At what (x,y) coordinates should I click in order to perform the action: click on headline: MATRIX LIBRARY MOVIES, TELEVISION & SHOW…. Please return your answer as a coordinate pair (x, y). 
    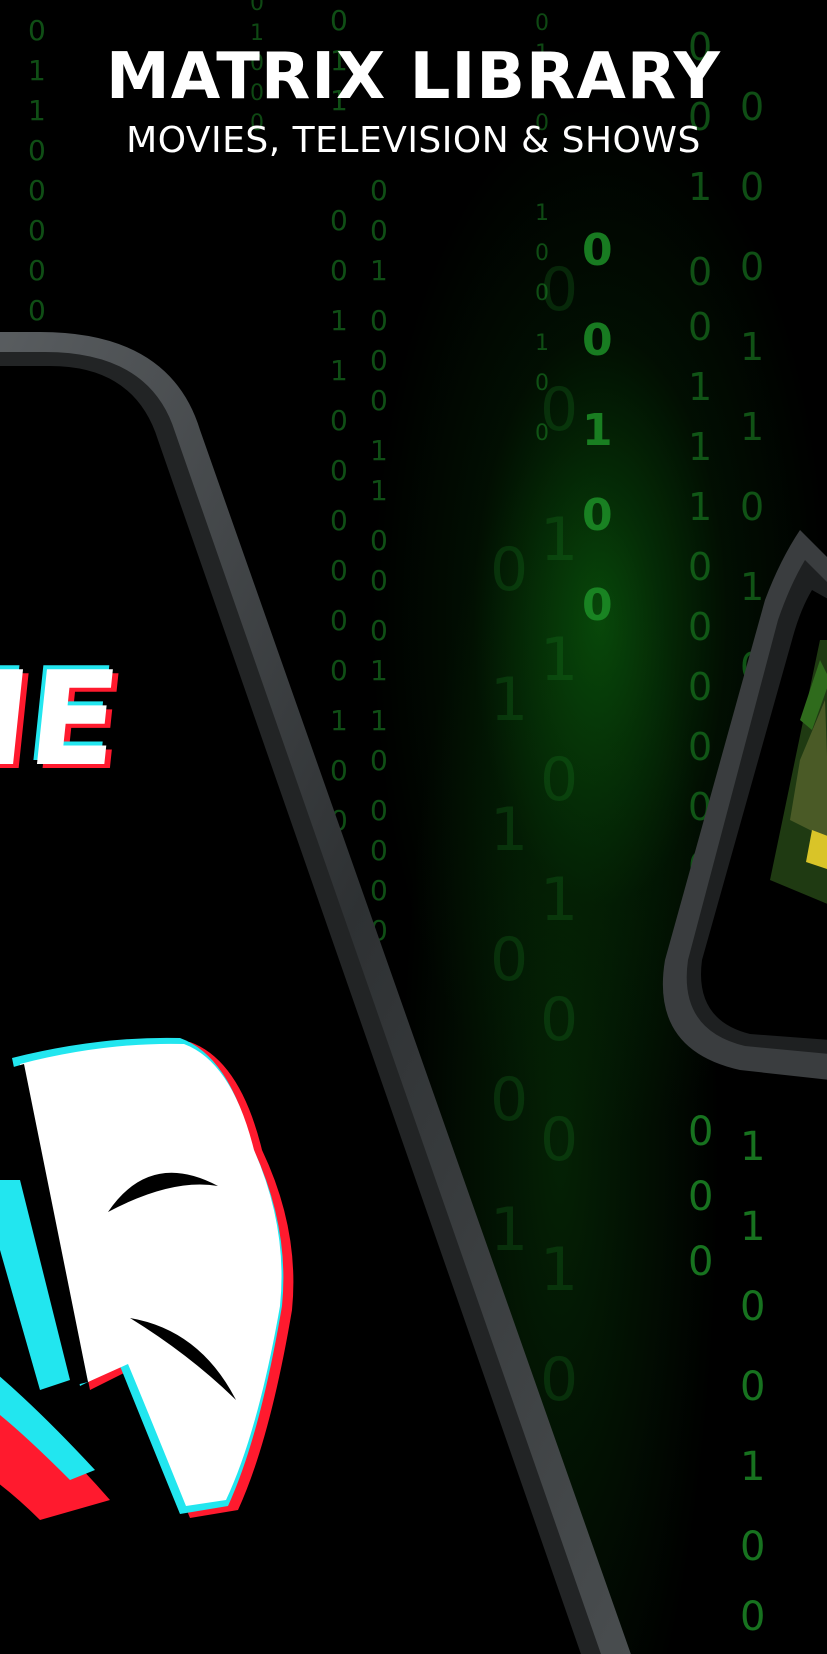
    Looking at the image, I should click on (413, 101).